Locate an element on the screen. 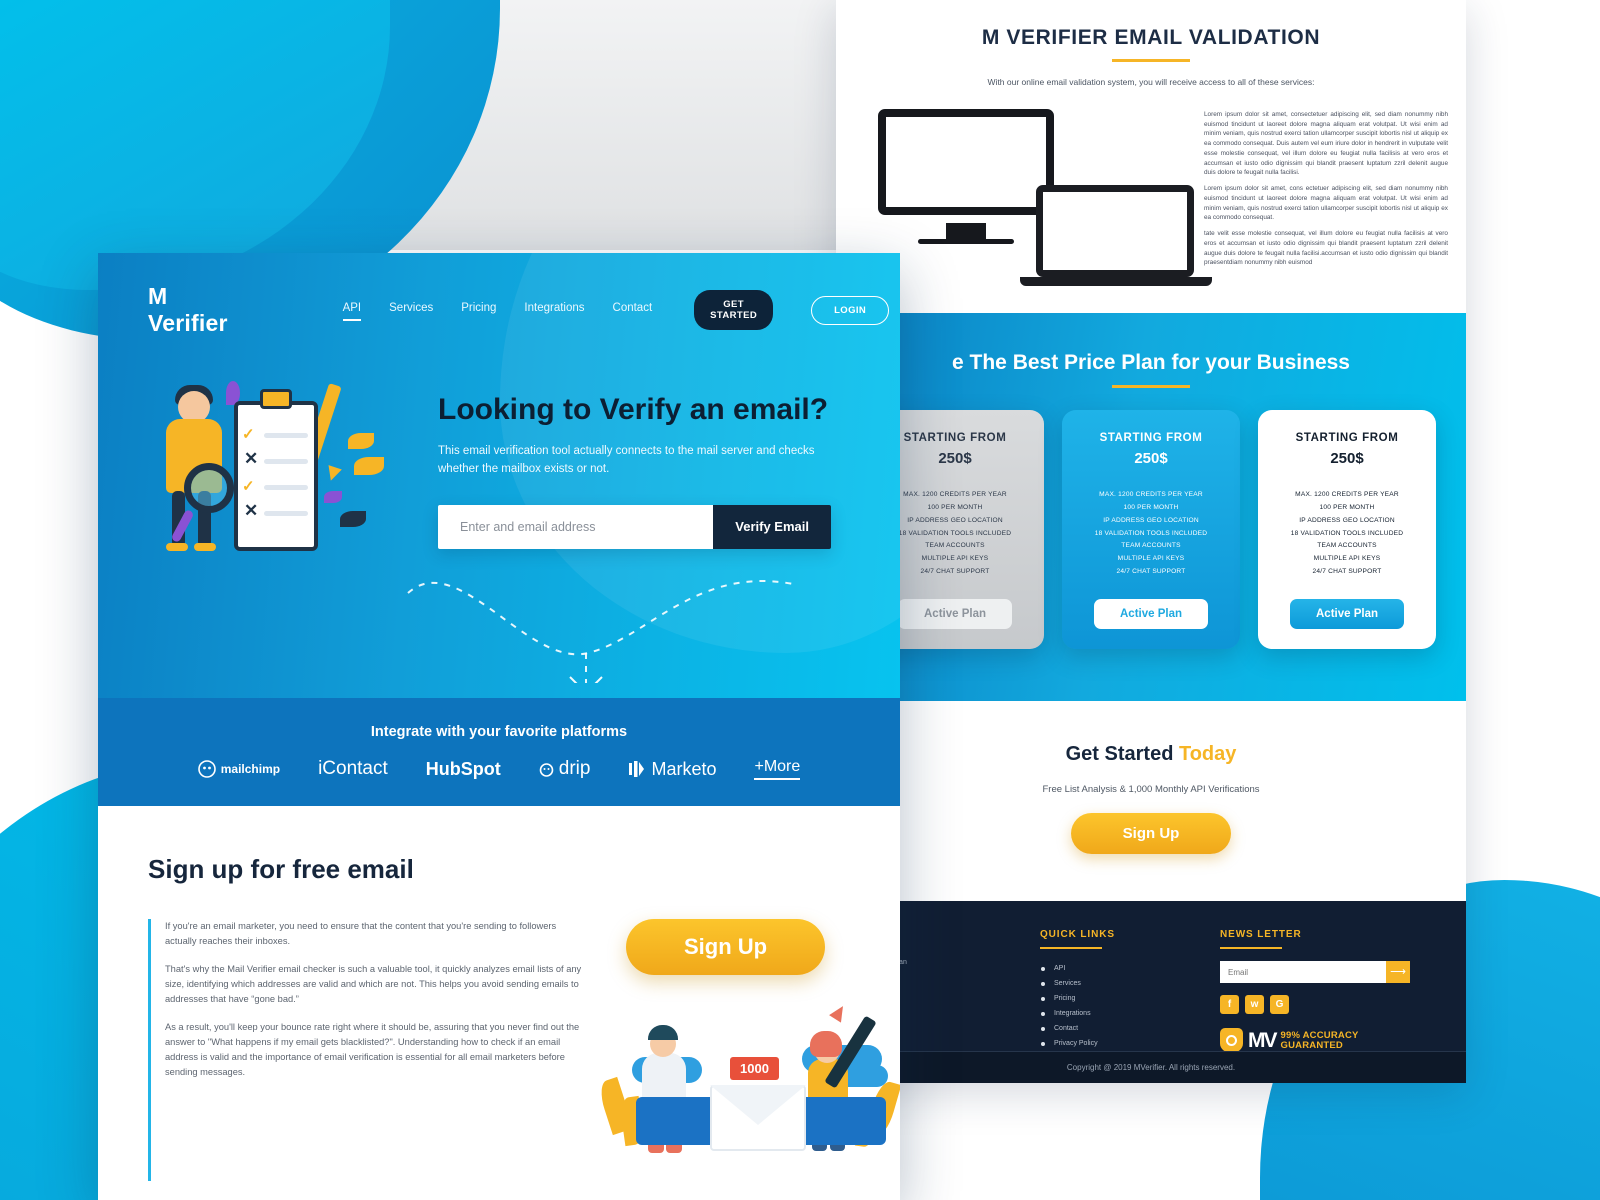 Image resolution: width=1600 pixels, height=1200 pixels. nav-link-services: Services is located at coordinates (411, 310).